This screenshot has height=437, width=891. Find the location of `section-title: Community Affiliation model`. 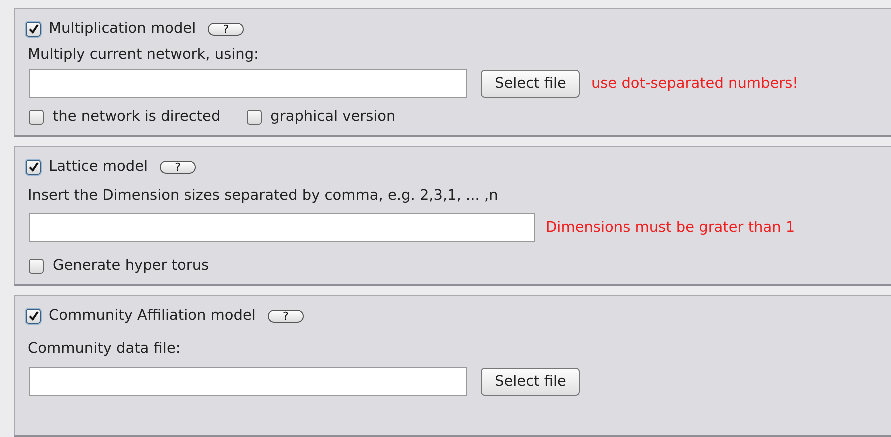

section-title: Community Affiliation model is located at coordinates (152, 316).